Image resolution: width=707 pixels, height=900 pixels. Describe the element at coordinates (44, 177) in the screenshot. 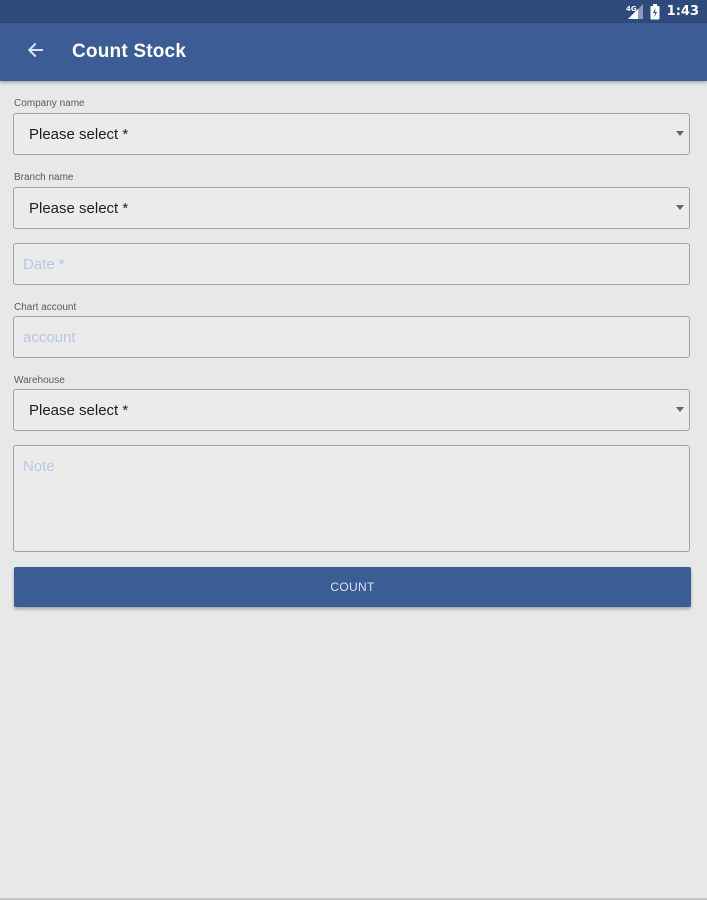

I see `branch-name-label: Branch name` at that location.